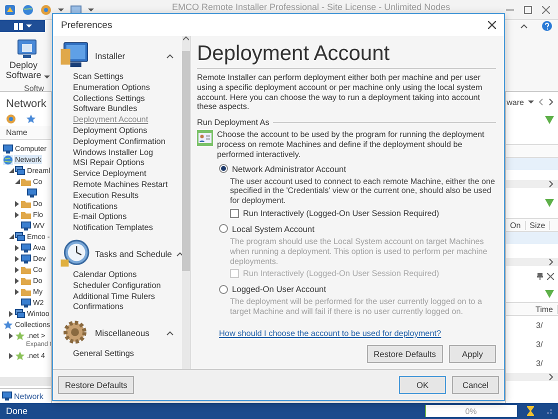  What do you see at coordinates (120, 110) in the screenshot?
I see `nav-item: Software Bundles` at bounding box center [120, 110].